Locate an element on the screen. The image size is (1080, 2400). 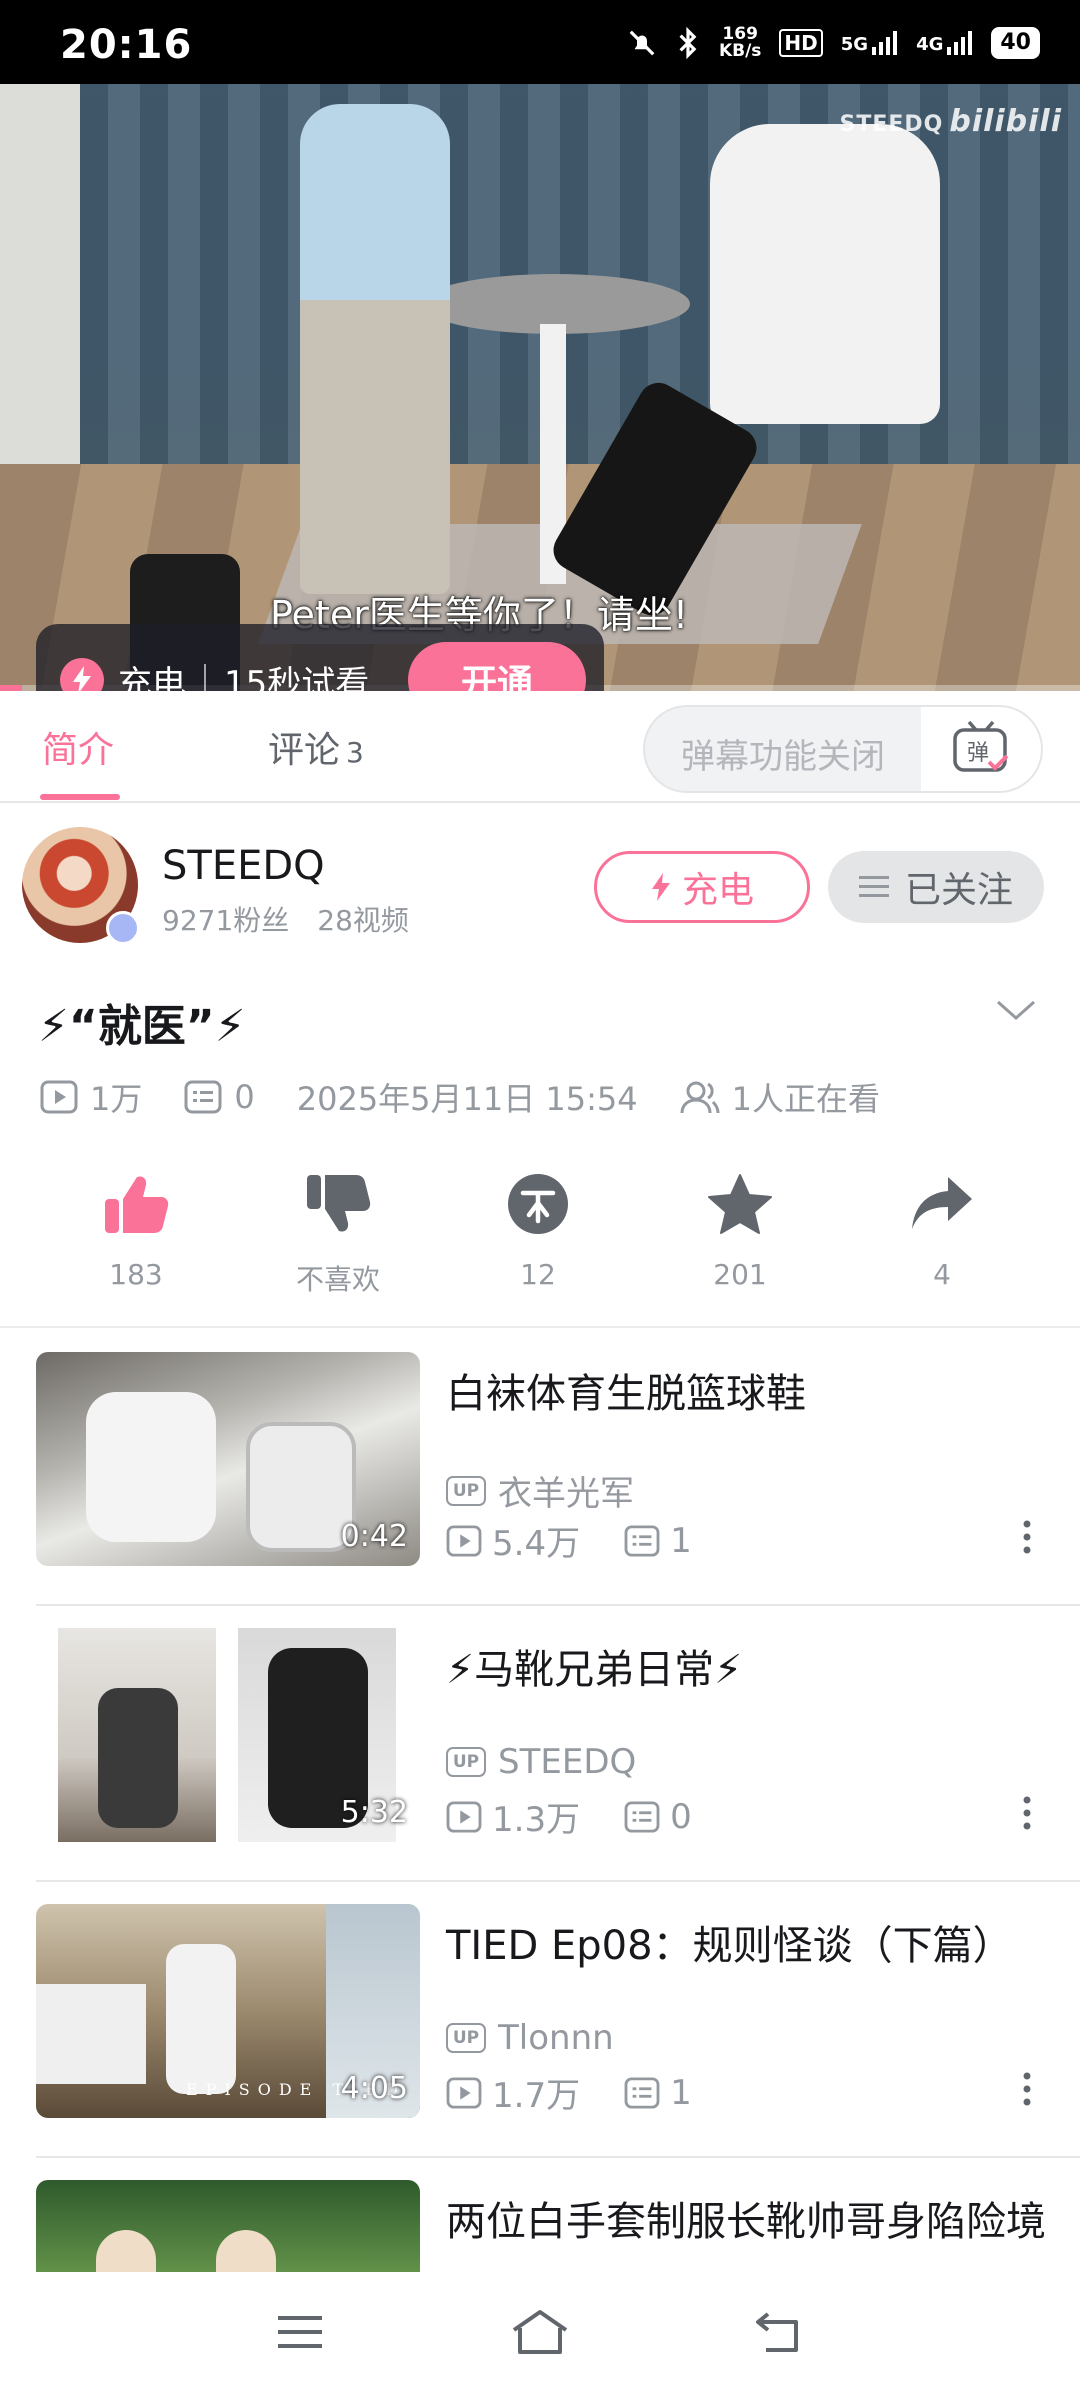
thumbnail-shoe is located at coordinates (151, 1467).